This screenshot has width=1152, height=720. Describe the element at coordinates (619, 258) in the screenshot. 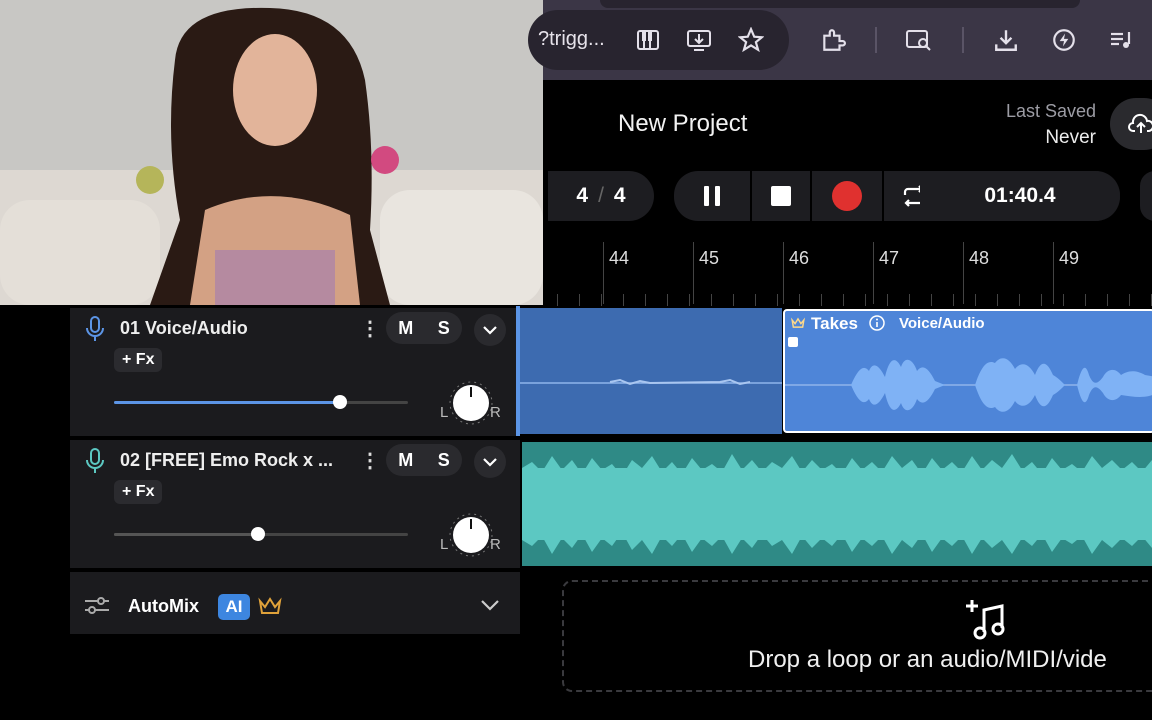

I see `ruler-bar-number: 44` at that location.